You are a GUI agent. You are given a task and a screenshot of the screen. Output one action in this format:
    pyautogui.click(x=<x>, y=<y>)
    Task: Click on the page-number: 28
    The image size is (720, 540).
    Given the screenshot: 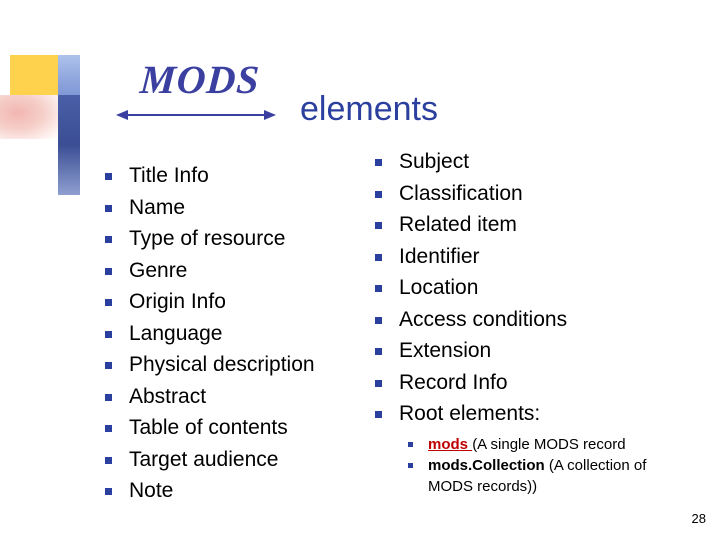 What is the action you would take?
    pyautogui.click(x=698, y=518)
    